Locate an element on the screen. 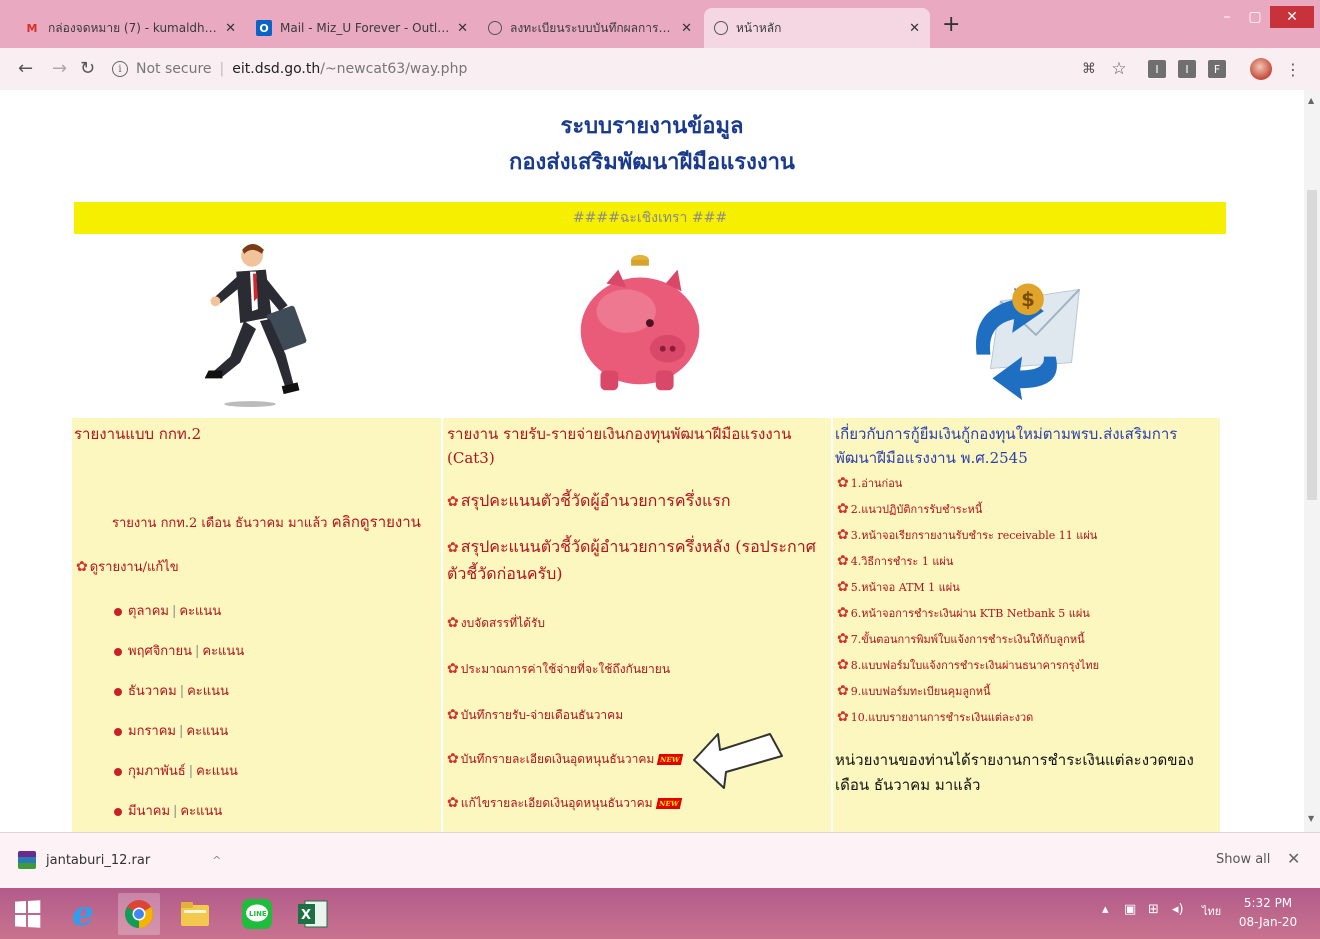 The image size is (1320, 939). scroll-down-icon: ▼ is located at coordinates (1311, 818).